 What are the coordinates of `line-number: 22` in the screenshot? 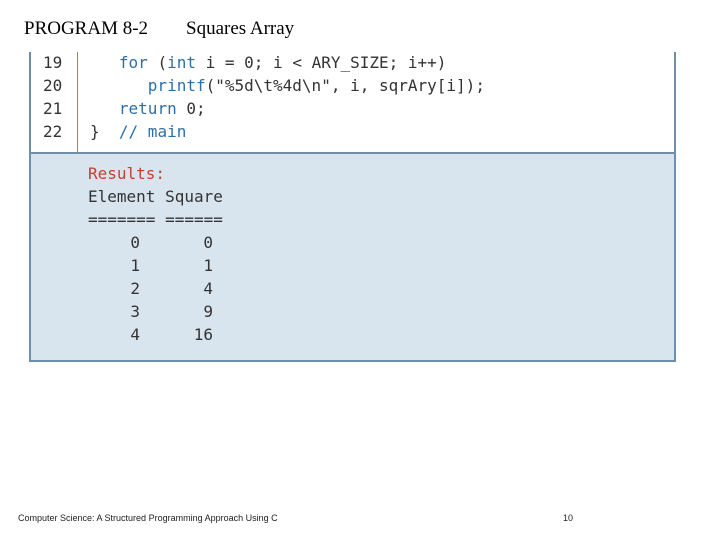 It's located at (53, 131).